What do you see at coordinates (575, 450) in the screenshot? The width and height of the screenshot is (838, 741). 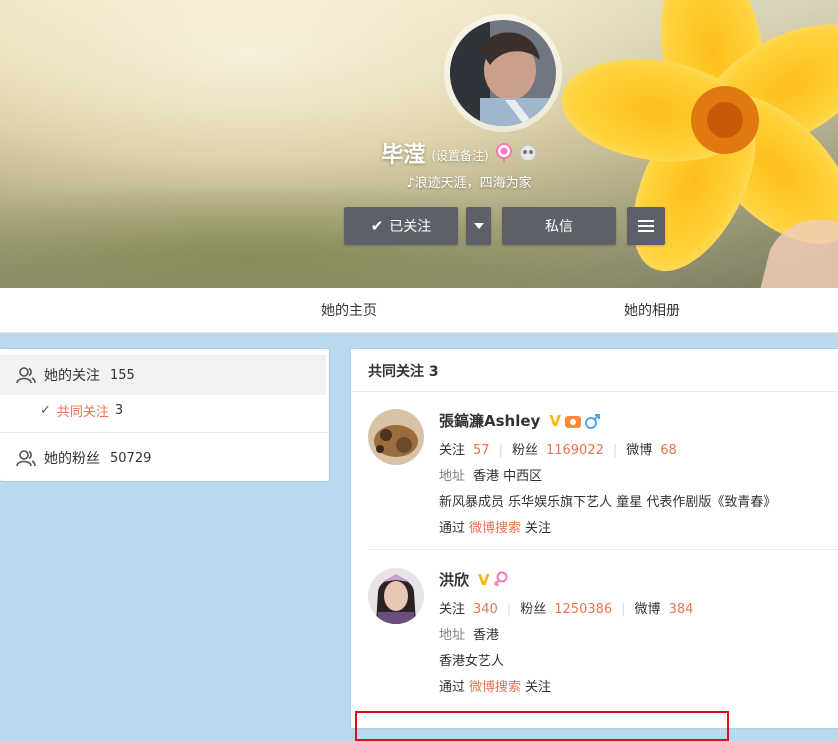 I see `fans-count: 1169022` at bounding box center [575, 450].